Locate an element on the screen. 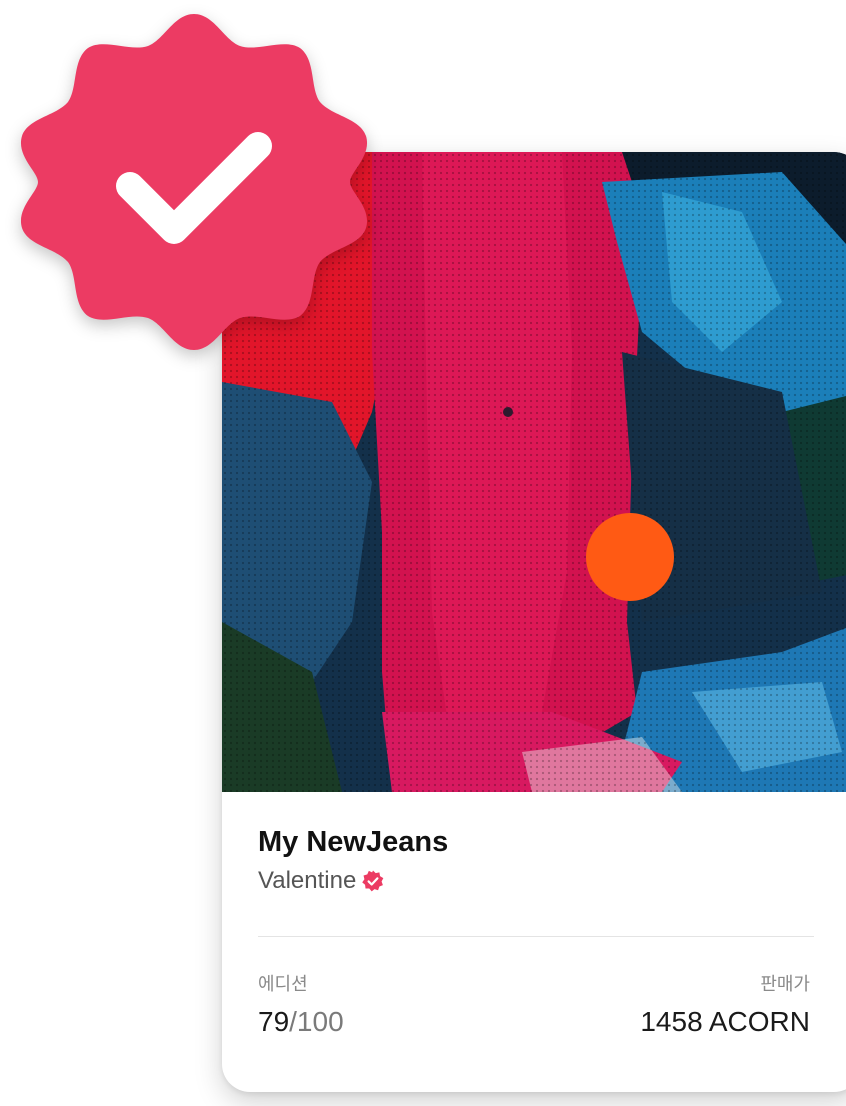 The width and height of the screenshot is (846, 1106). edition-total: /100 is located at coordinates (316, 1021).